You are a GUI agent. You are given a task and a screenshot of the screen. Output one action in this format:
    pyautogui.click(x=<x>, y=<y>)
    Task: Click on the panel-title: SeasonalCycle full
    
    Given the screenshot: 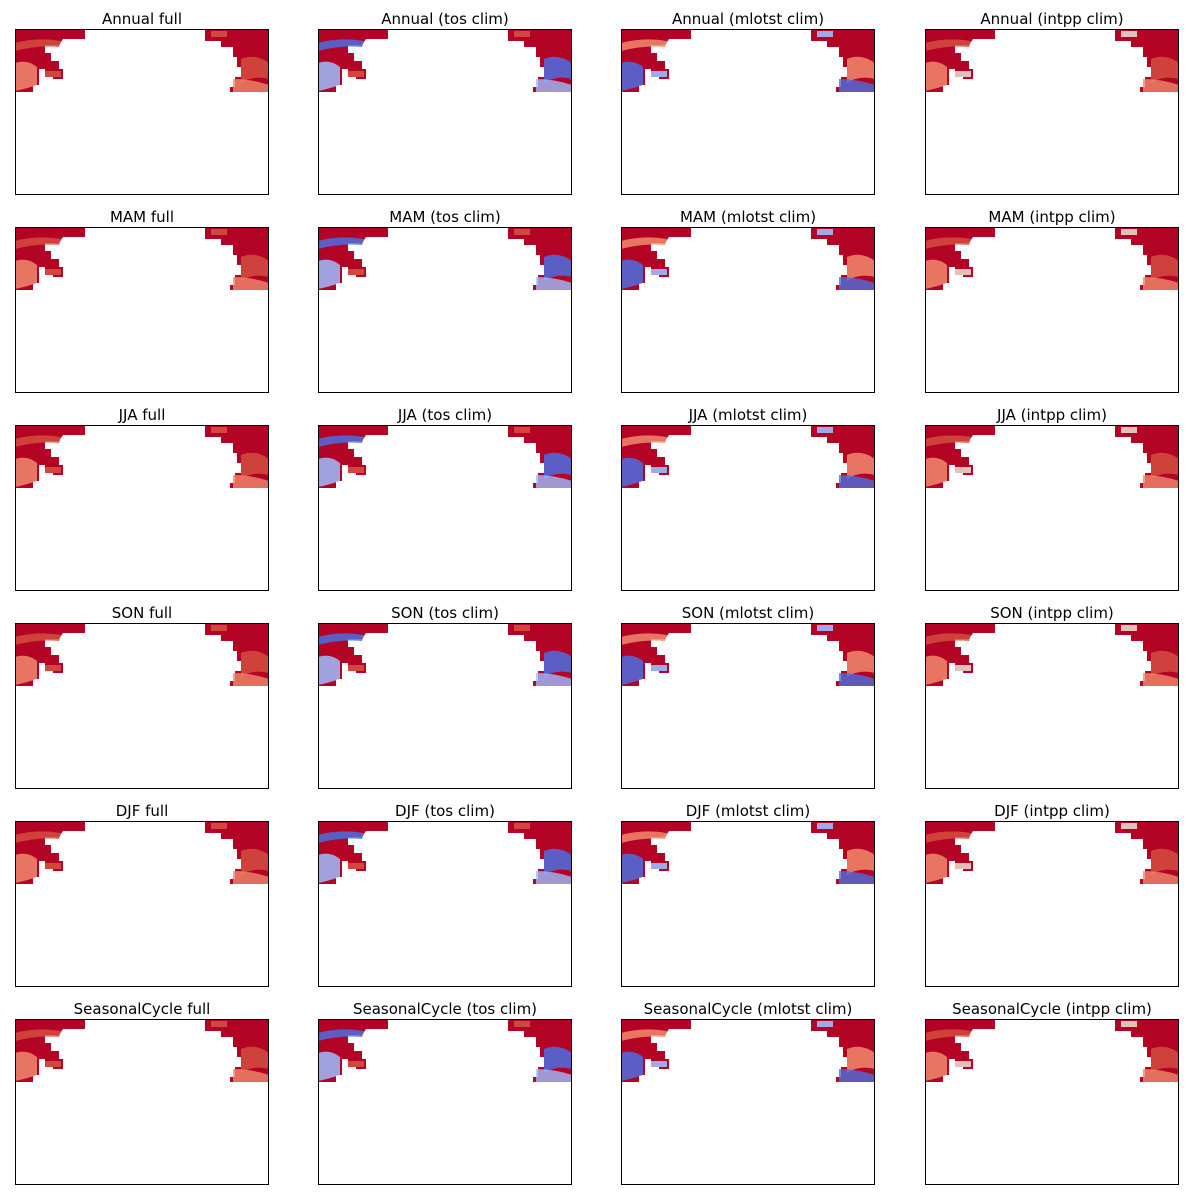 What is the action you would take?
    pyautogui.click(x=142, y=1009)
    